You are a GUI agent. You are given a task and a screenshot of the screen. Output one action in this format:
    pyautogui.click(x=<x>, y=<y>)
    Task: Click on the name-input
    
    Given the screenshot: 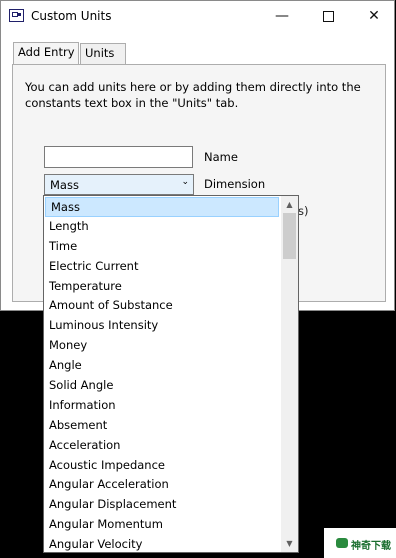 What is the action you would take?
    pyautogui.click(x=118, y=157)
    